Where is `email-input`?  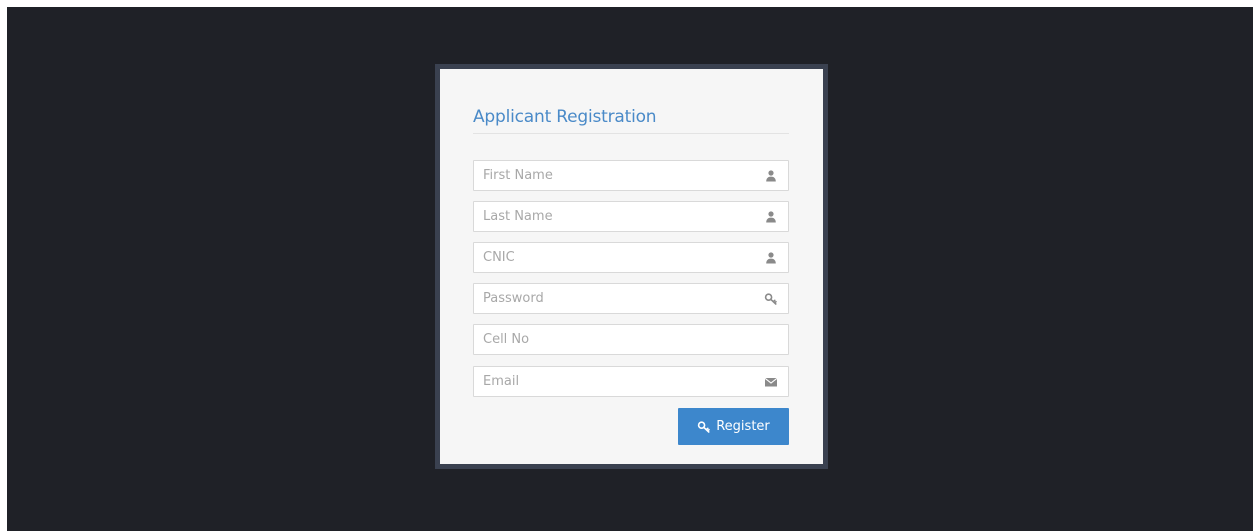
email-input is located at coordinates (631, 381).